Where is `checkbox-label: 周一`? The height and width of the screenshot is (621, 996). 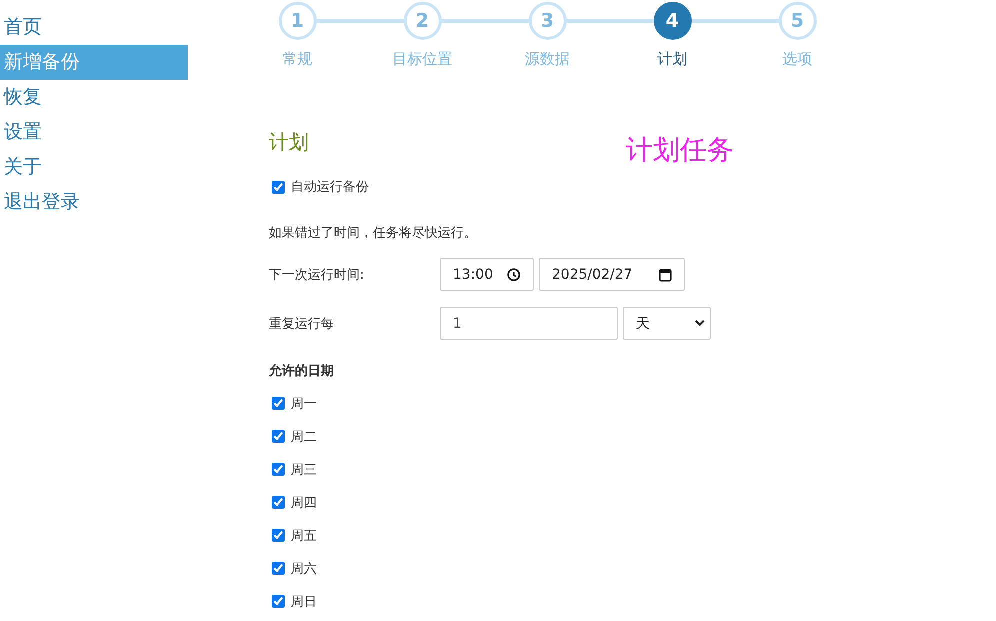 checkbox-label: 周一 is located at coordinates (304, 404).